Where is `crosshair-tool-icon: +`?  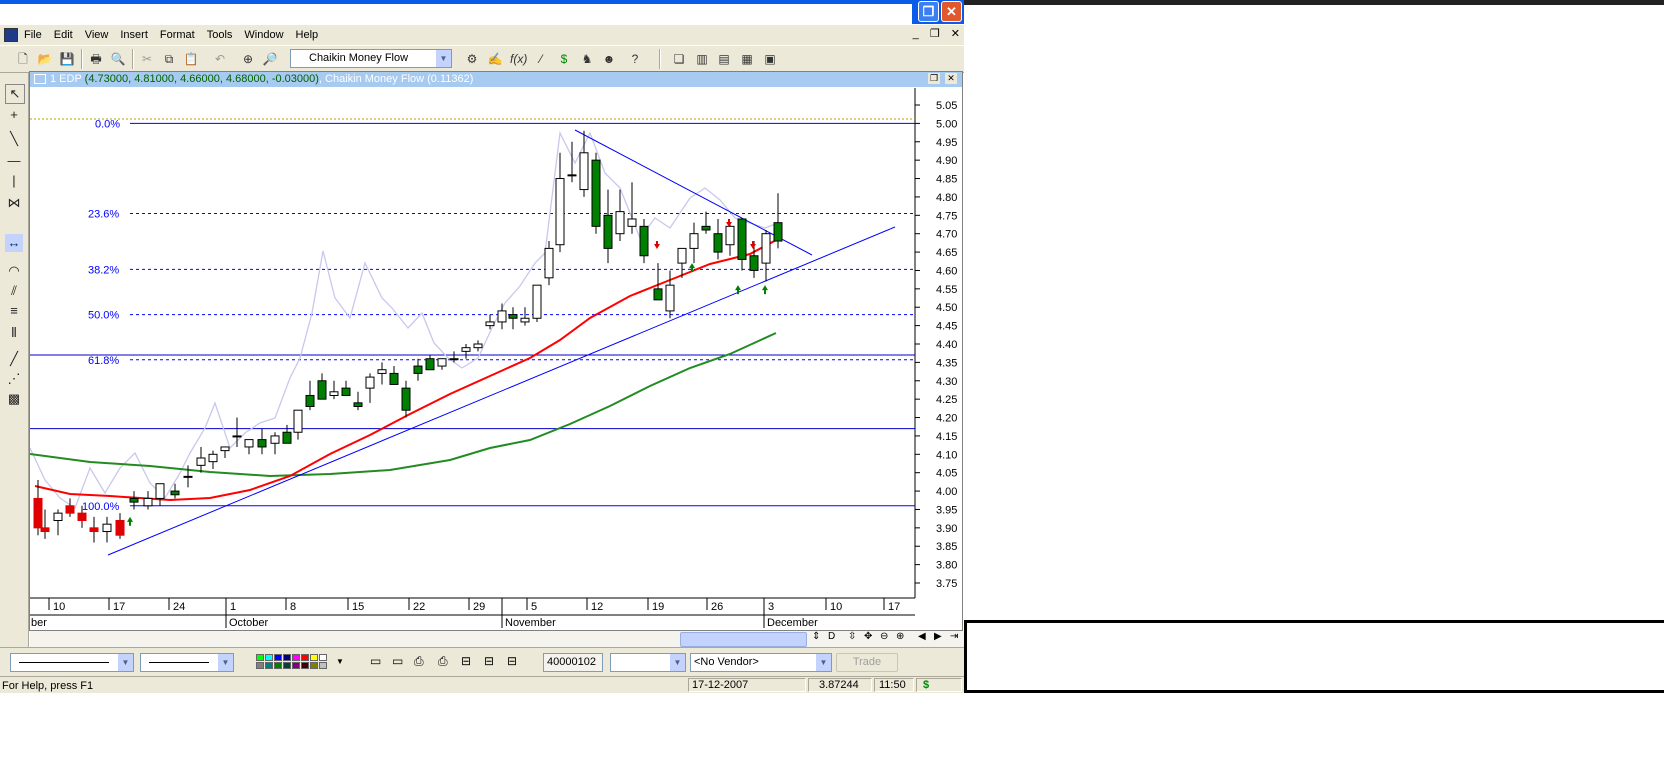
crosshair-tool-icon: + is located at coordinates (14, 115).